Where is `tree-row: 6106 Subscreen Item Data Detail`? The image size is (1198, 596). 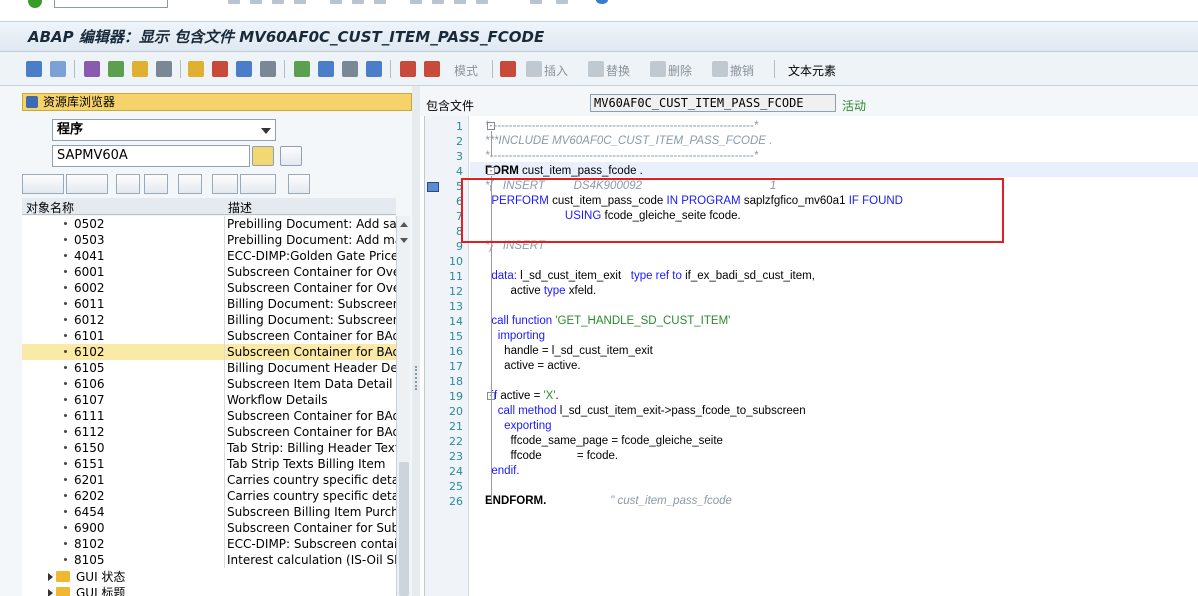 tree-row: 6106 Subscreen Item Data Detail is located at coordinates (209, 384).